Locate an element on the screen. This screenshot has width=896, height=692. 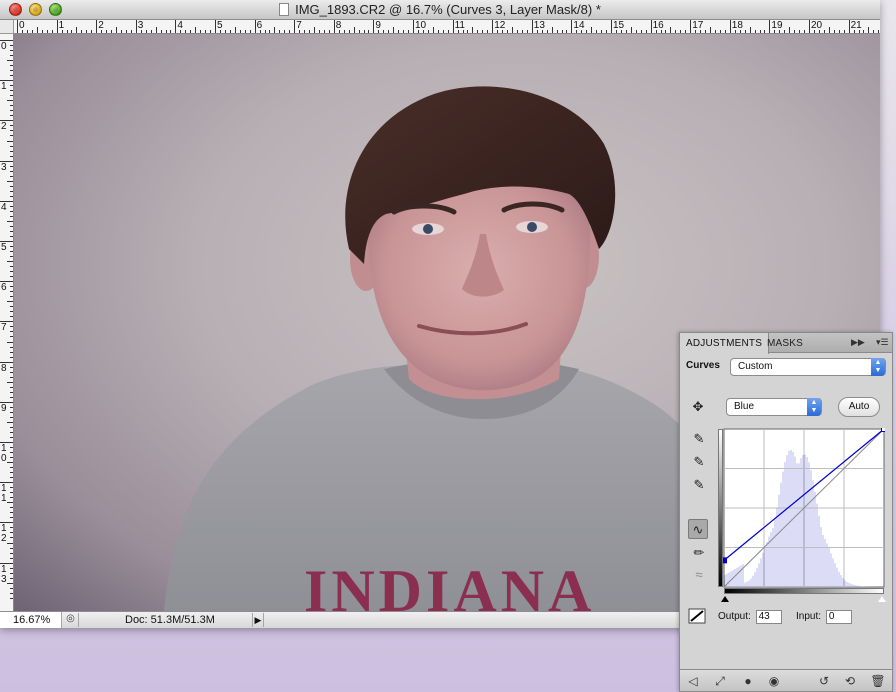
status-options-icon: ◎ is located at coordinates (71, 620).